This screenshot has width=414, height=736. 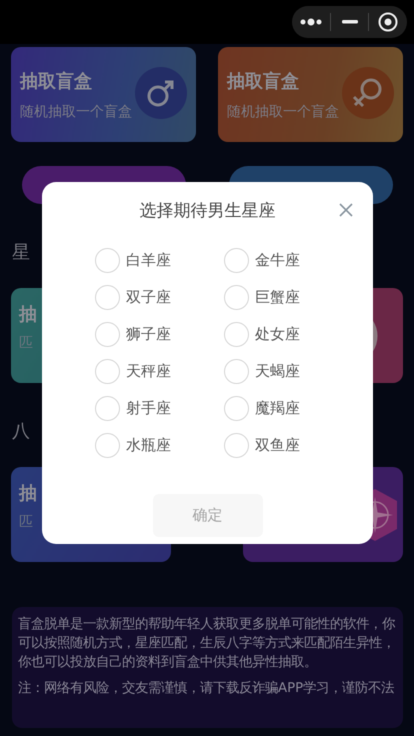 What do you see at coordinates (148, 408) in the screenshot?
I see `option-label: 射手座` at bounding box center [148, 408].